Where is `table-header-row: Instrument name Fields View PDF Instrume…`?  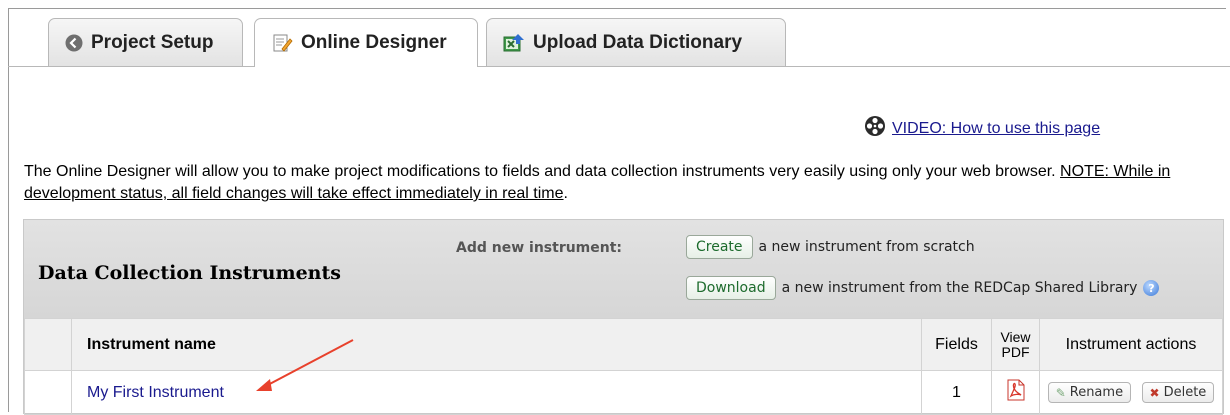
table-header-row: Instrument name Fields View PDF Instrume… is located at coordinates (623, 344).